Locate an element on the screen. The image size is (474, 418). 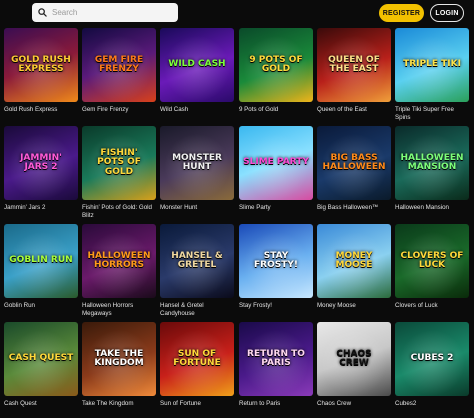
game-logo: STAY FROSTY! is located at coordinates (276, 260).